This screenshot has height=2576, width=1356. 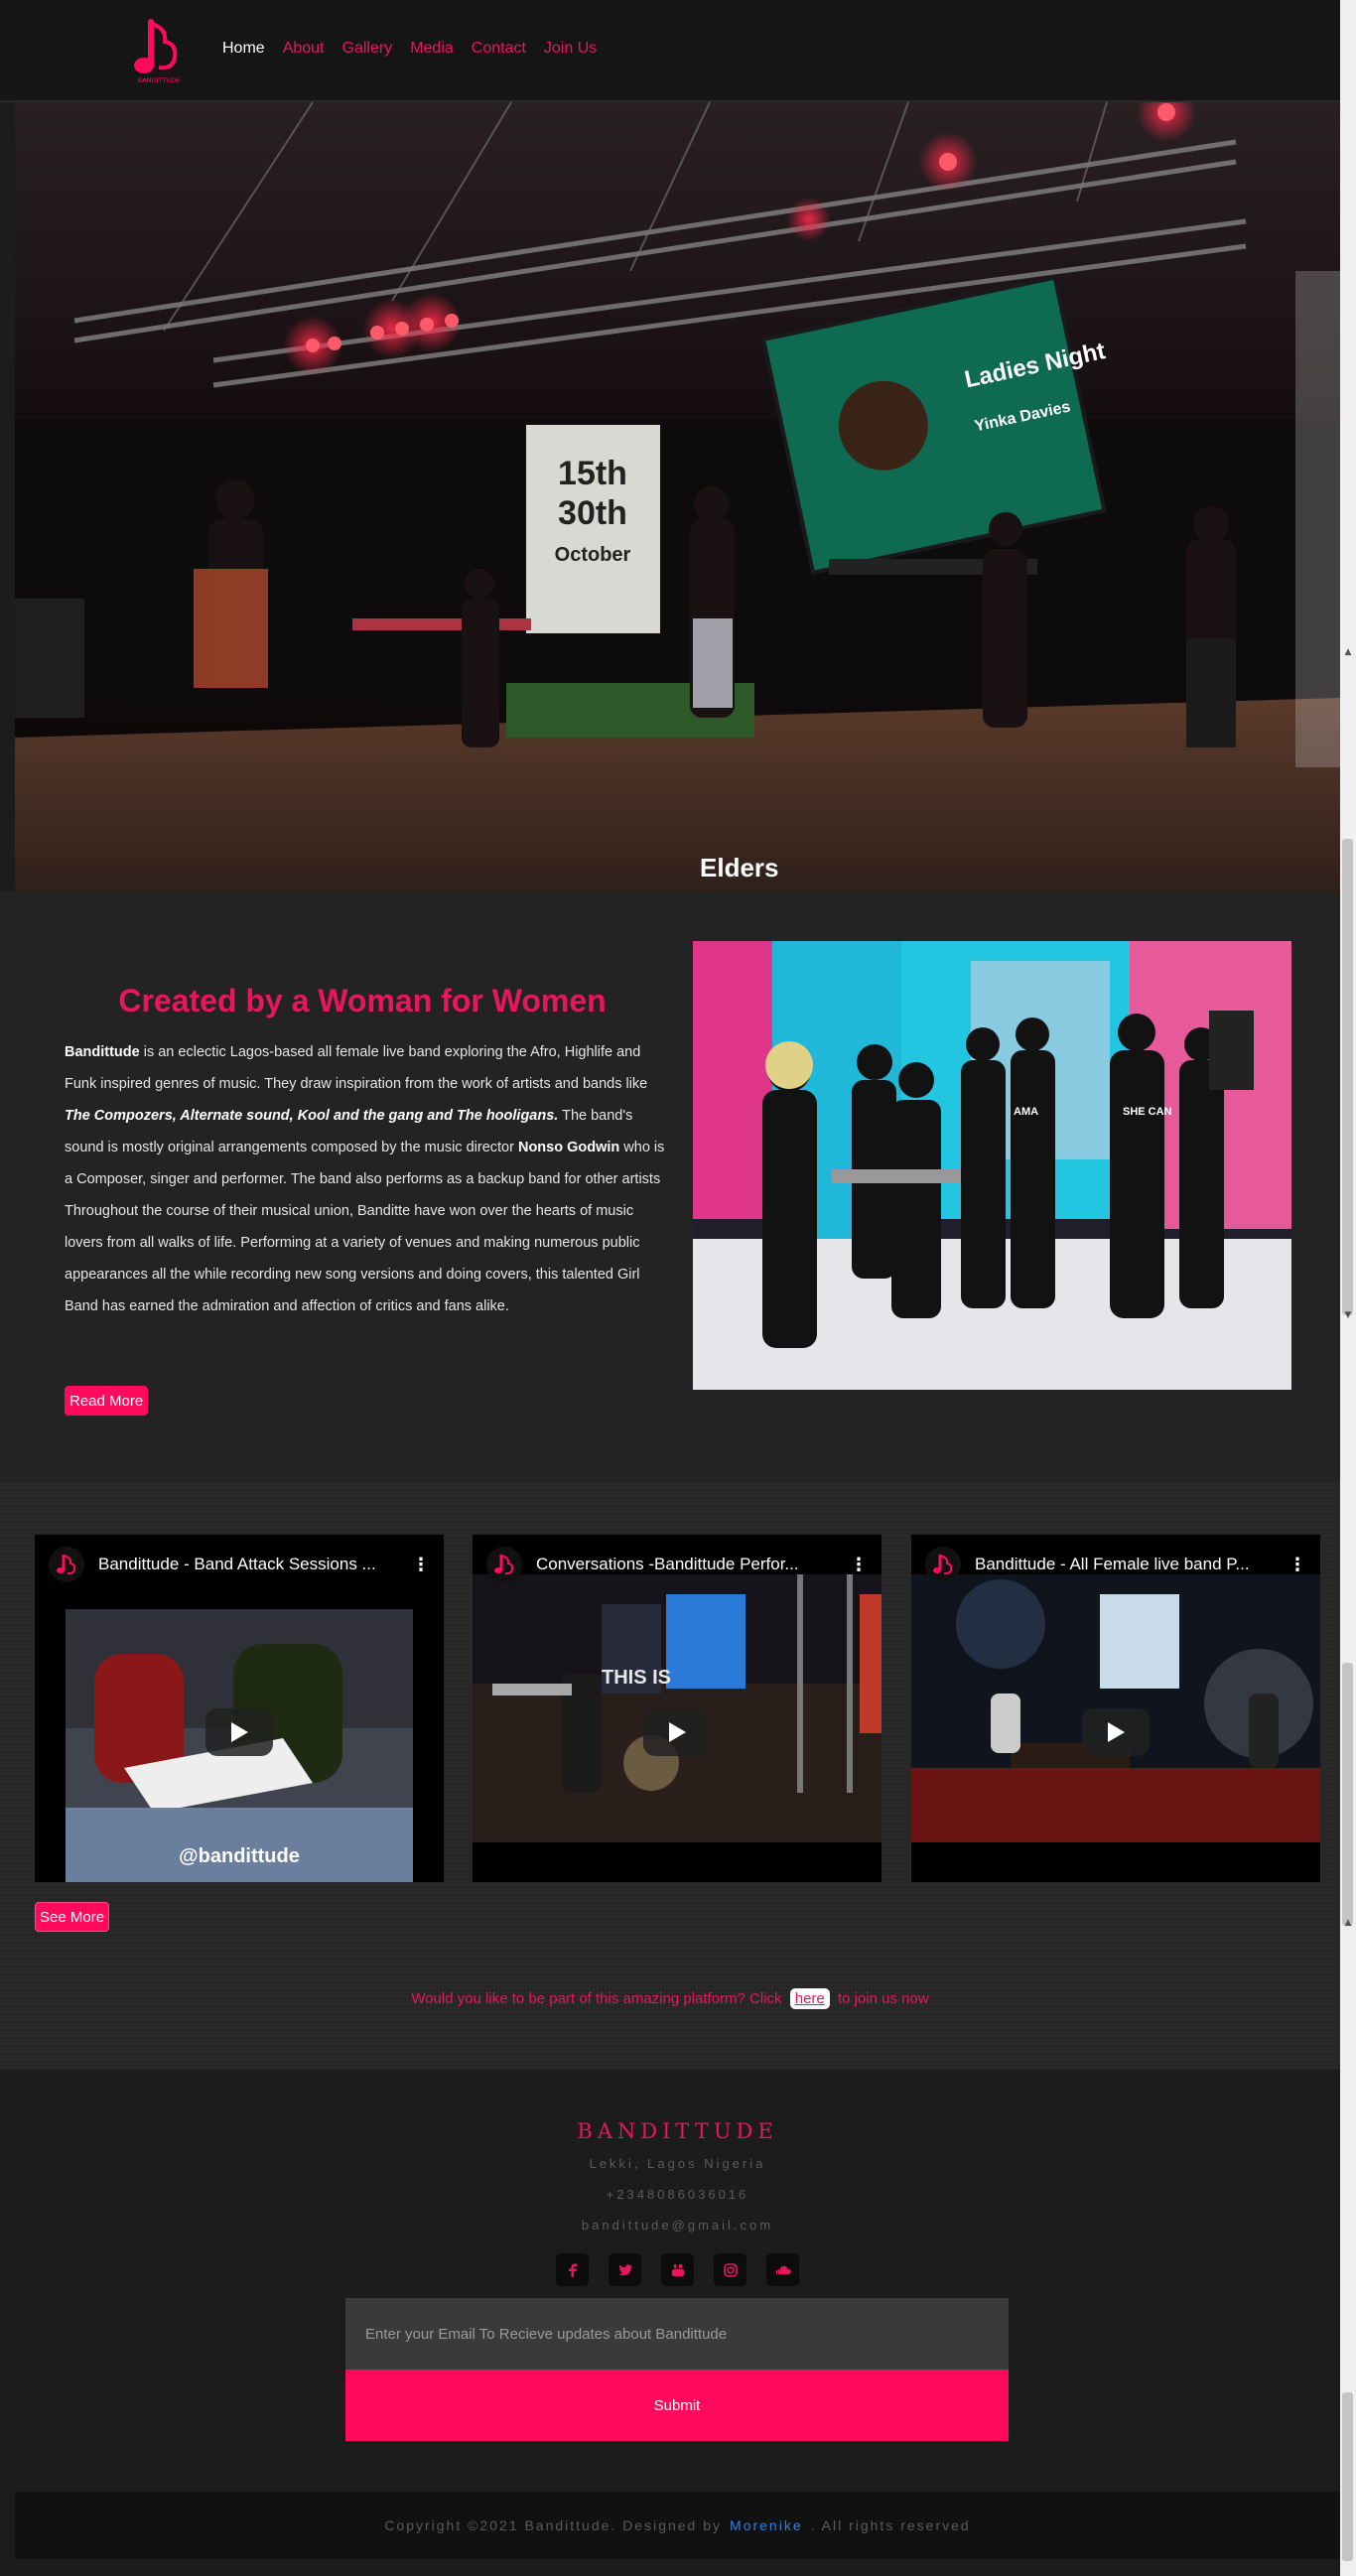 I want to click on scroll-up-icon: ▲, so click(x=1348, y=652).